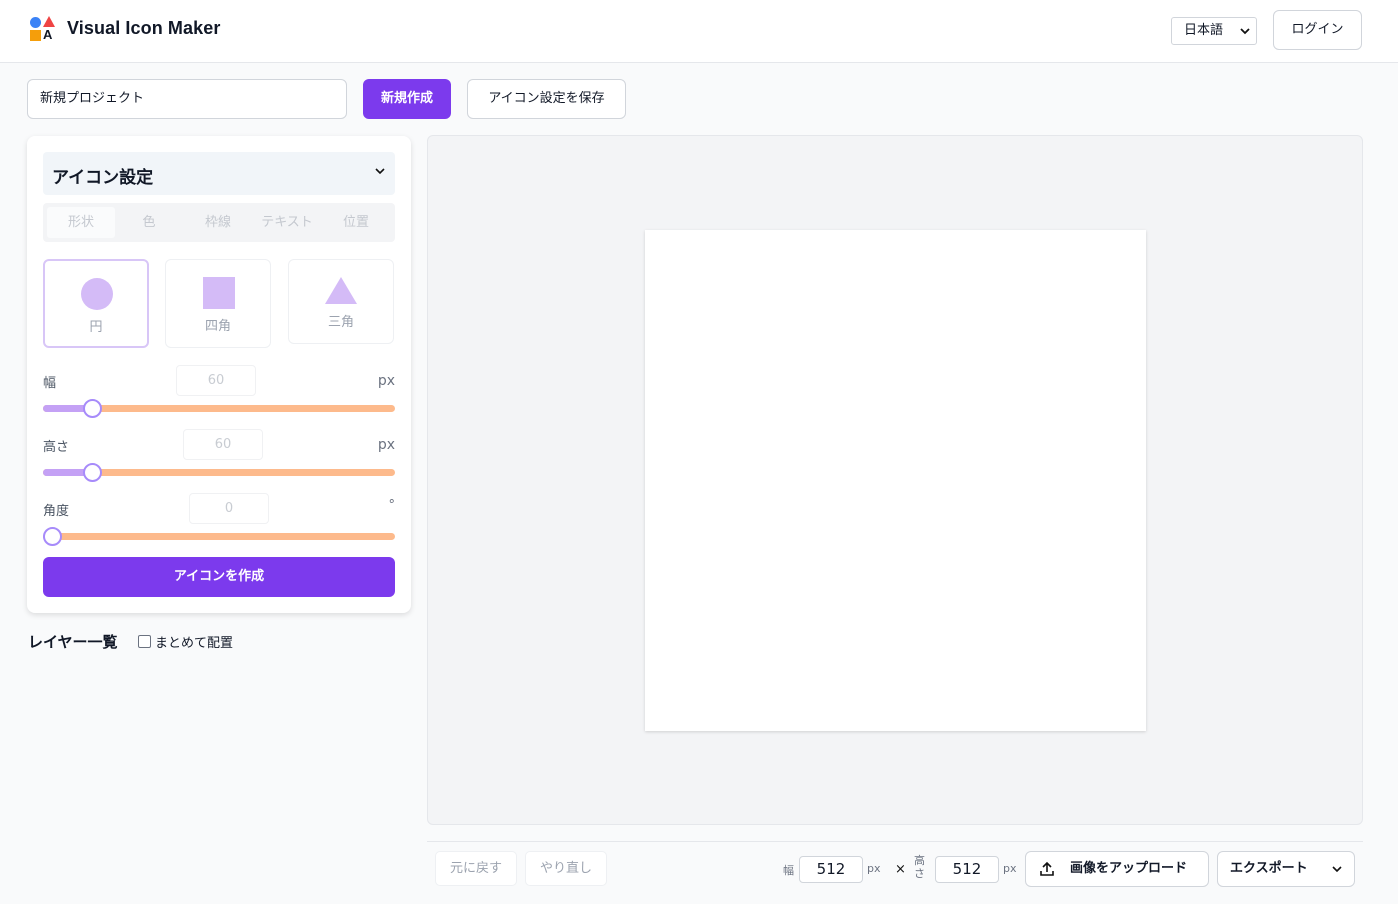 The image size is (1398, 904). Describe the element at coordinates (81, 222) in the screenshot. I see `tab-shape: 形状` at that location.